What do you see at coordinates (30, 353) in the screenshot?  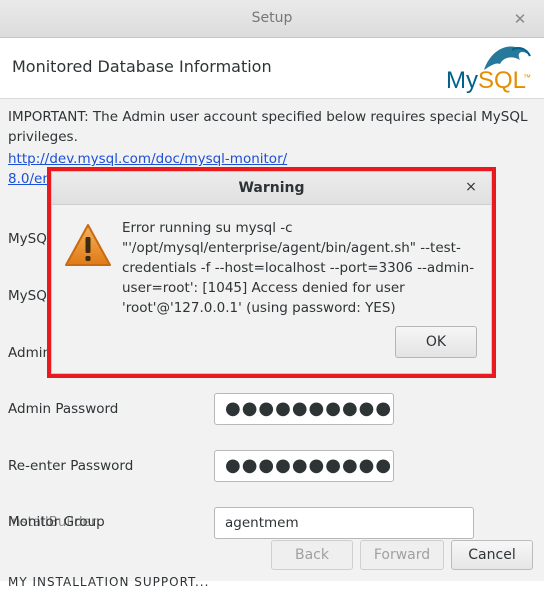 I see `admin-user-label: Admin` at bounding box center [30, 353].